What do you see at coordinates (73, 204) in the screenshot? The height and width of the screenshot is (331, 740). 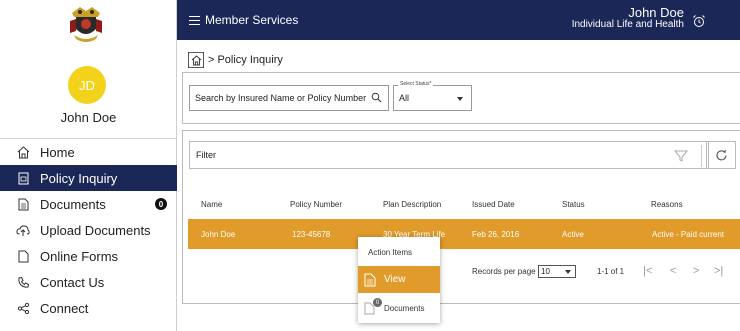 I see `sidebar-item-label: Documents` at bounding box center [73, 204].